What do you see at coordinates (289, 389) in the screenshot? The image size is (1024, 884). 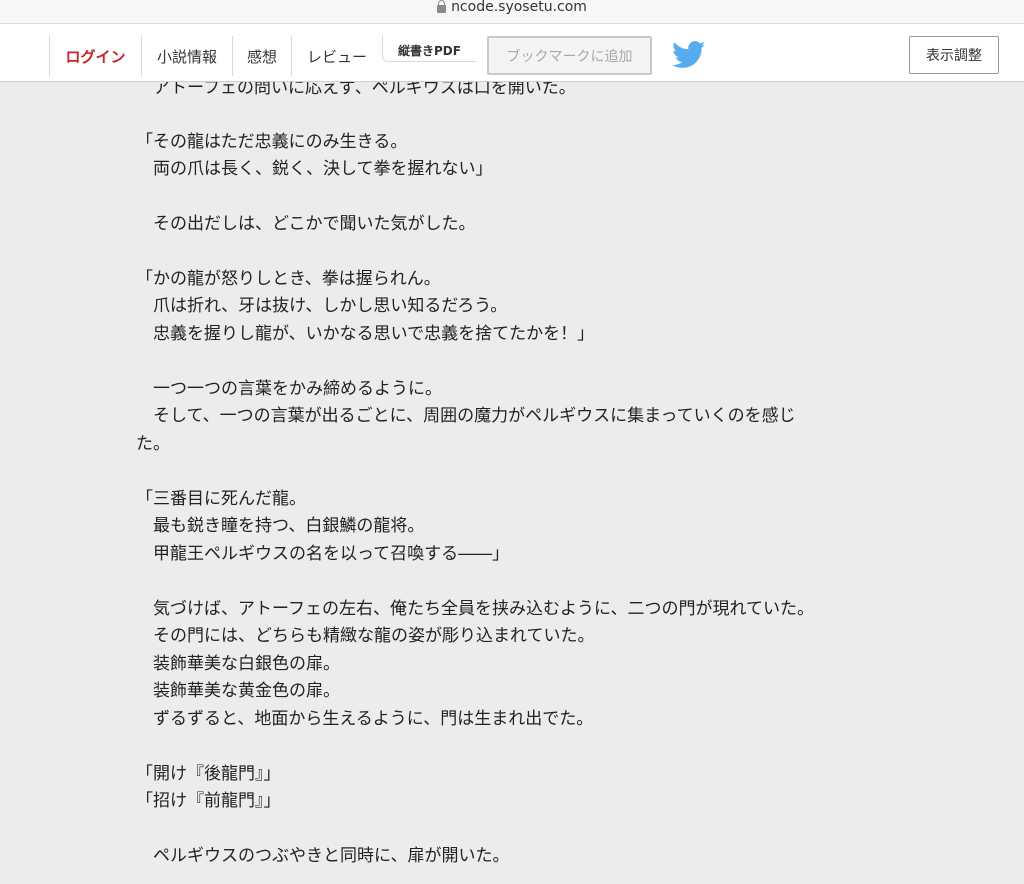 I see `text-line: 一つ一つの言葉をかみ締めるように。` at bounding box center [289, 389].